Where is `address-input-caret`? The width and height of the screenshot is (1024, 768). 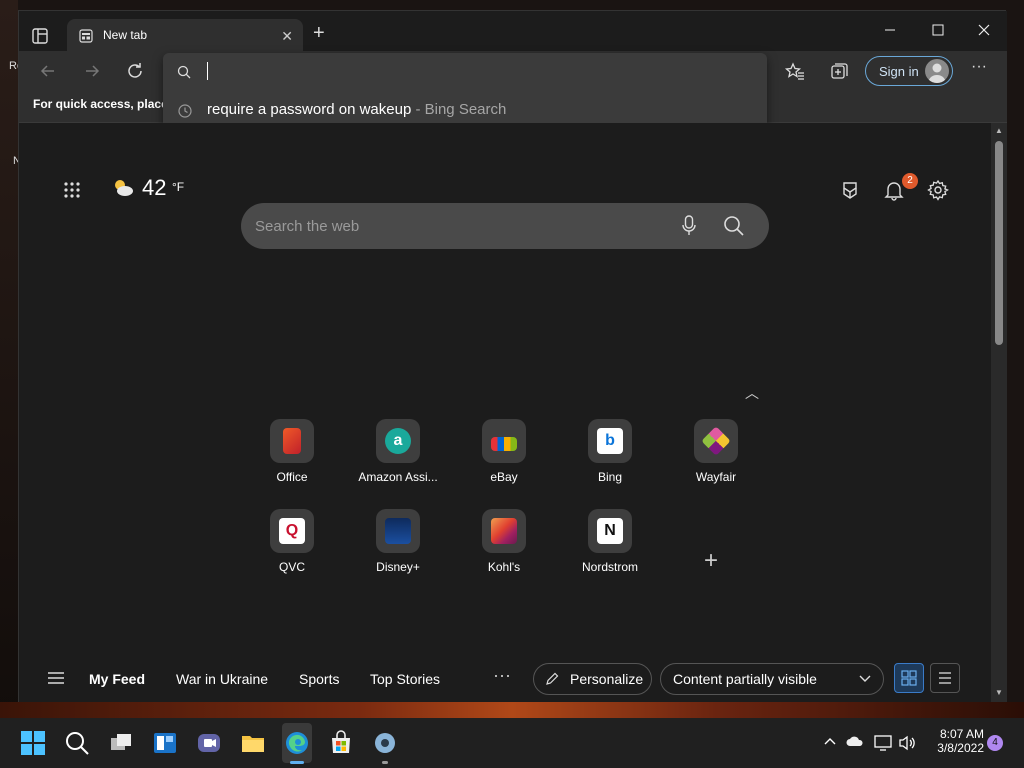
address-input-caret is located at coordinates (207, 71).